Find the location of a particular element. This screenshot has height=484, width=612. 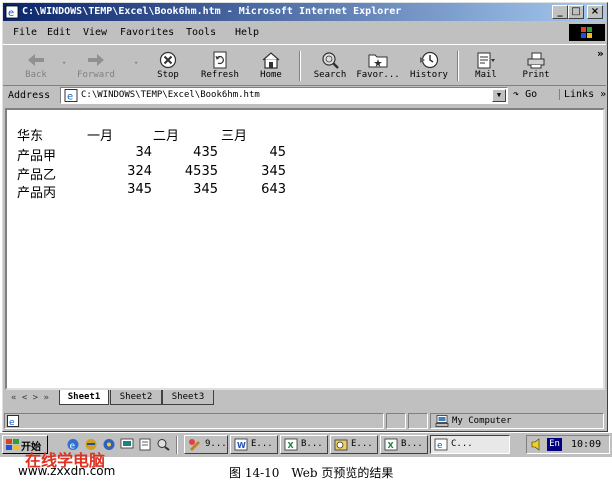

sheet-nav-arrows: « < > » is located at coordinates (30, 398).